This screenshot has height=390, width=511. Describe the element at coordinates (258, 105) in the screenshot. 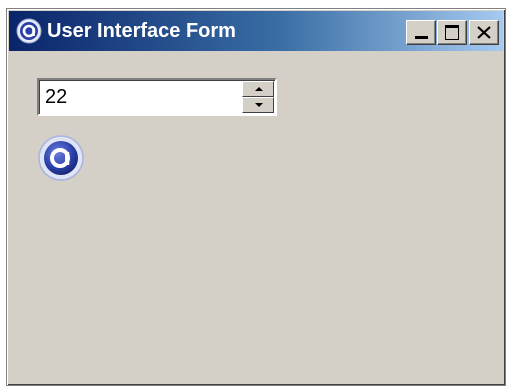

I see `spinner-down-button` at that location.